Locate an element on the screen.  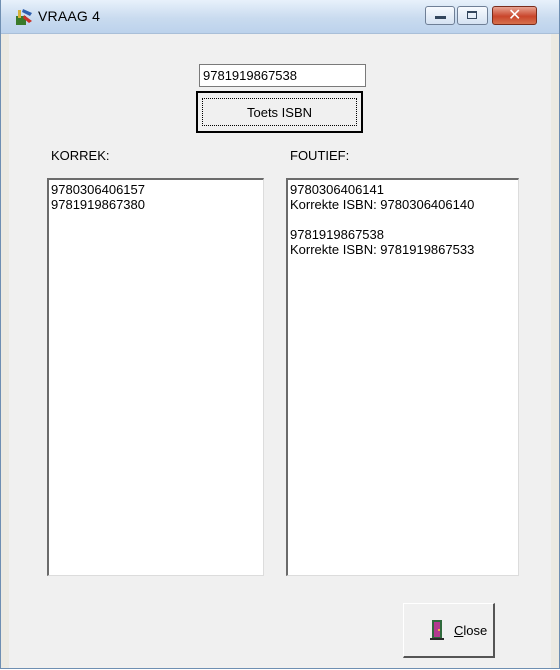
list-item: Korrekte ISBN: 9780306406140 is located at coordinates (403, 204).